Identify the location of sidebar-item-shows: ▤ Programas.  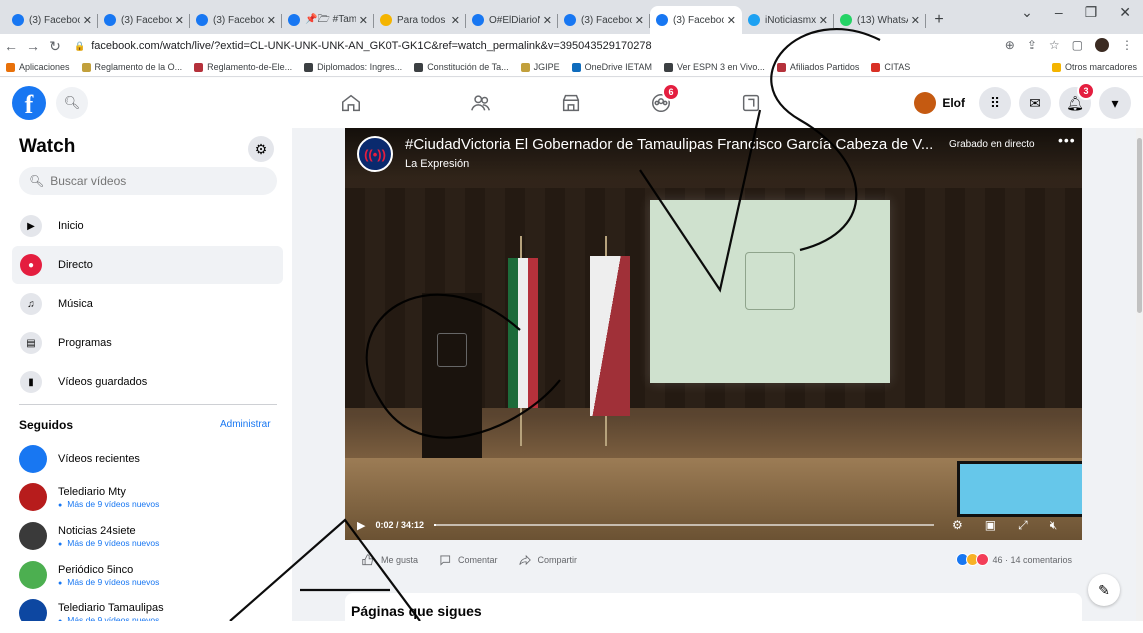
(147, 343).